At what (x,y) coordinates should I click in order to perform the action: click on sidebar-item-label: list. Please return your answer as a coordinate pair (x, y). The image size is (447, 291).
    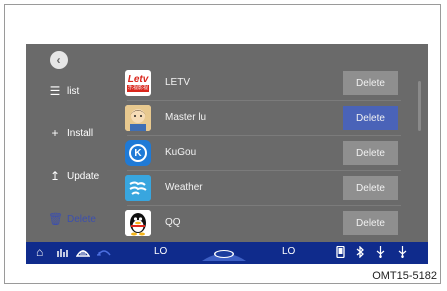
    Looking at the image, I should click on (73, 91).